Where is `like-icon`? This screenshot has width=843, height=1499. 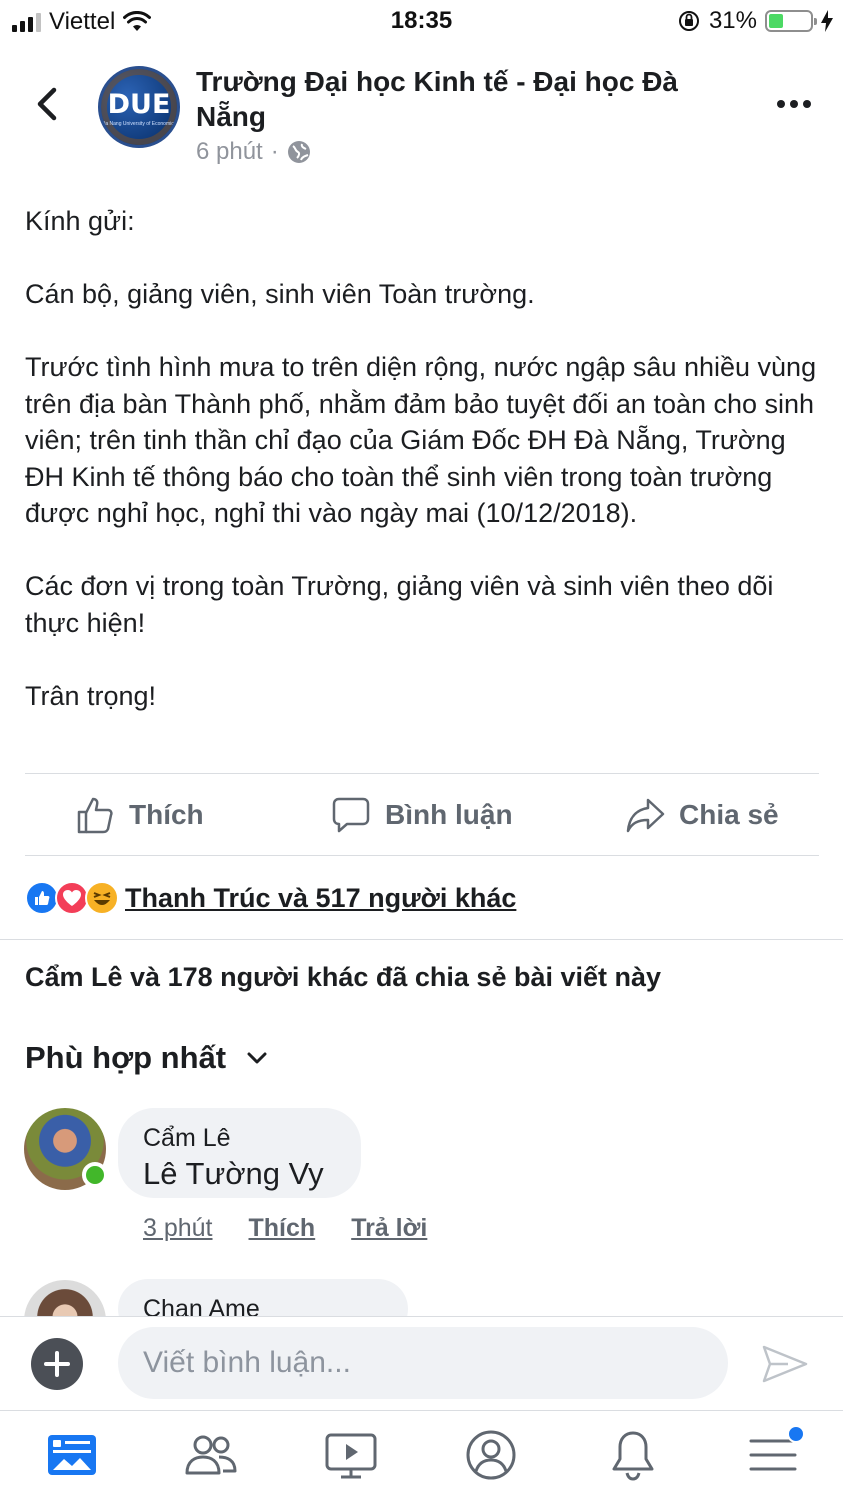
like-icon is located at coordinates (42, 898).